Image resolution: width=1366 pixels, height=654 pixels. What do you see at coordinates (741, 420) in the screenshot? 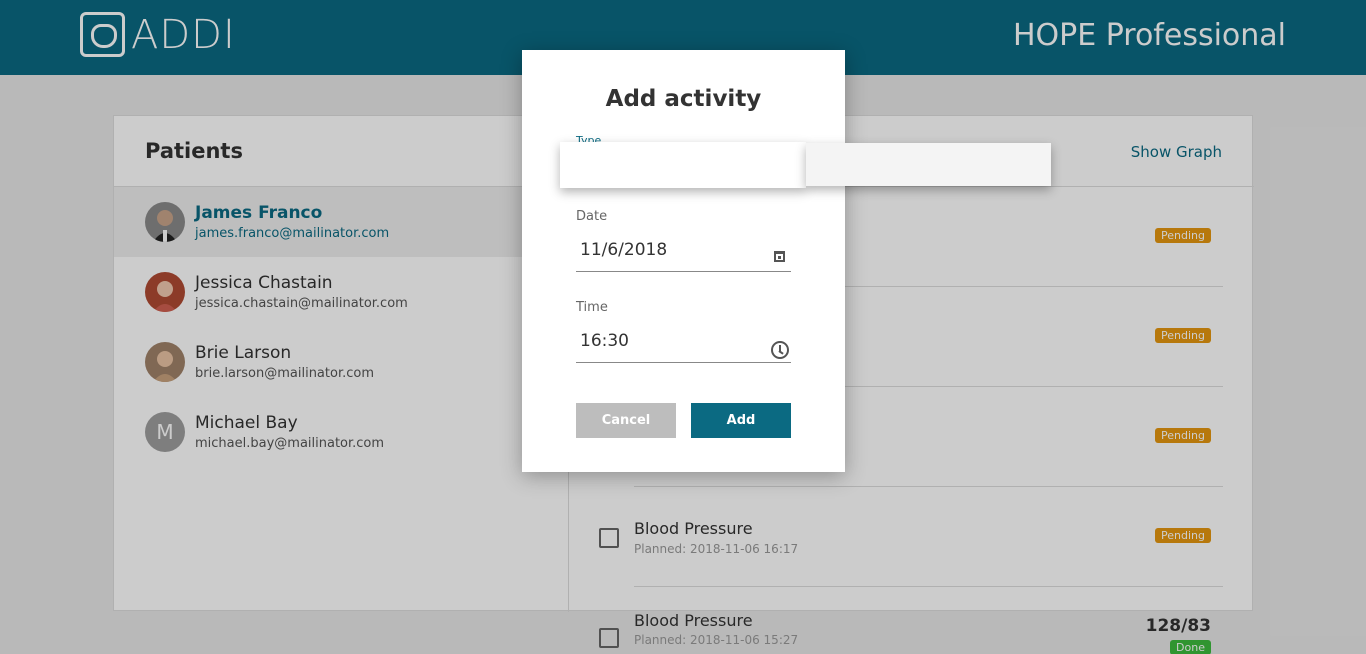
I see `add-button: Add` at bounding box center [741, 420].